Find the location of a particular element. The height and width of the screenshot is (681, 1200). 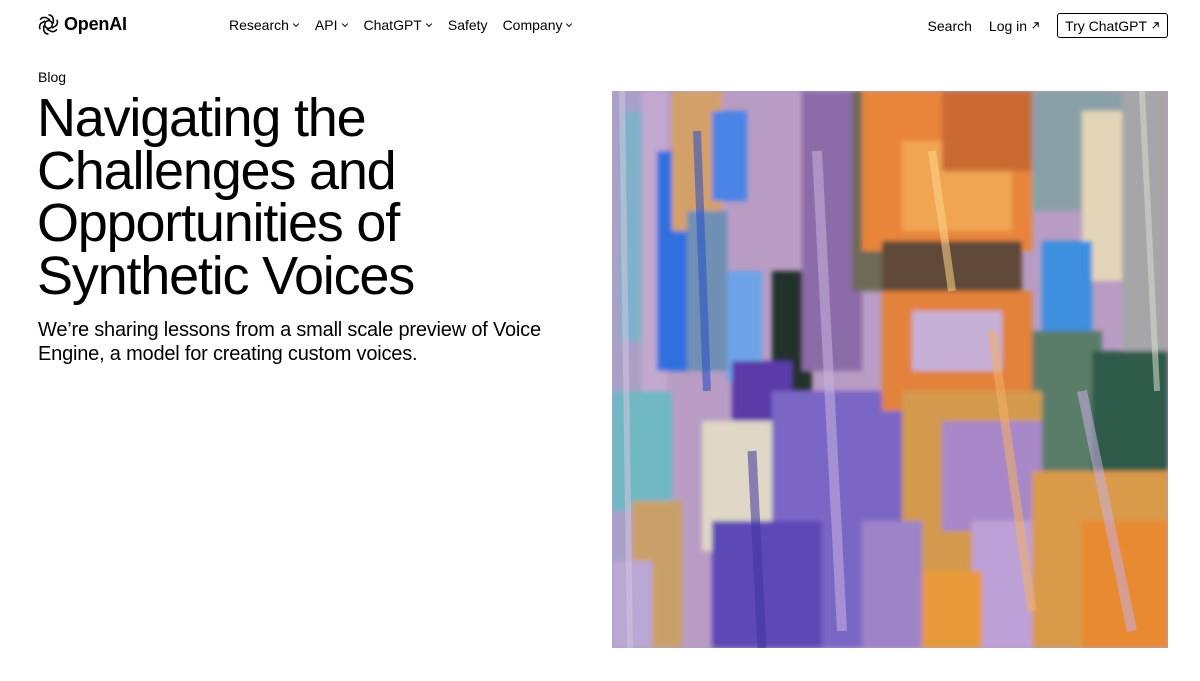

nav-api: API is located at coordinates (332, 25).